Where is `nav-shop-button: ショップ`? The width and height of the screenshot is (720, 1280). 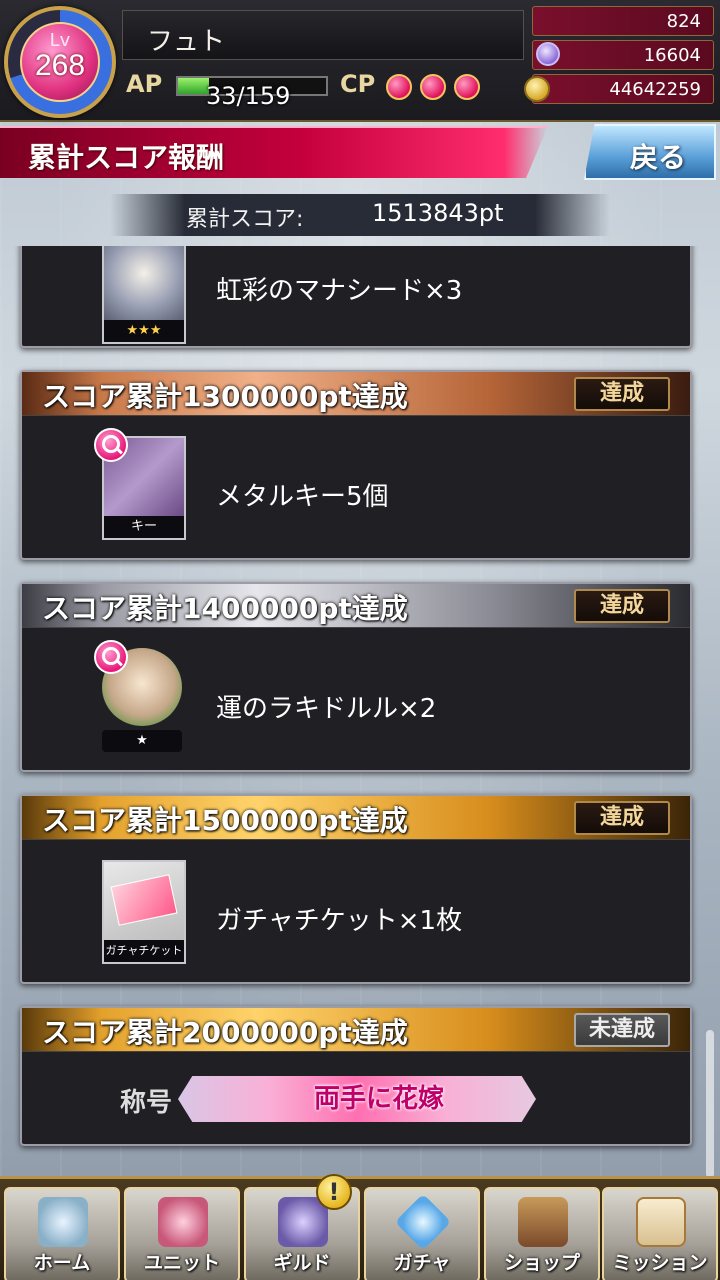
nav-shop-button: ショップ is located at coordinates (542, 1233).